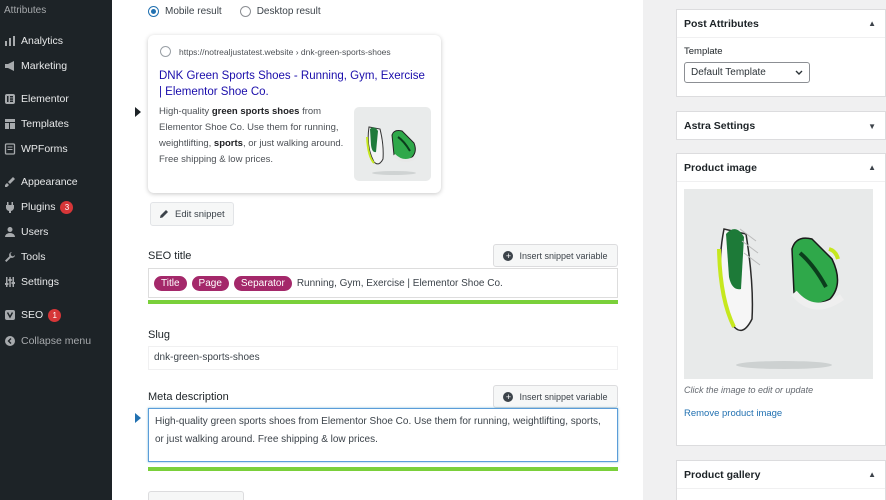  What do you see at coordinates (9, 99) in the screenshot?
I see `elementor-icon` at bounding box center [9, 99].